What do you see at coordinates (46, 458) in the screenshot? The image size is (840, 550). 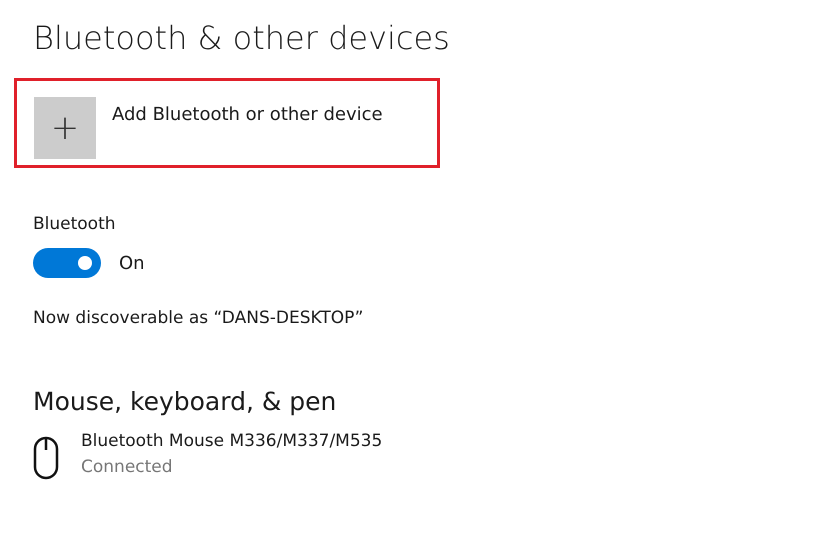 I see `mouse-icon` at bounding box center [46, 458].